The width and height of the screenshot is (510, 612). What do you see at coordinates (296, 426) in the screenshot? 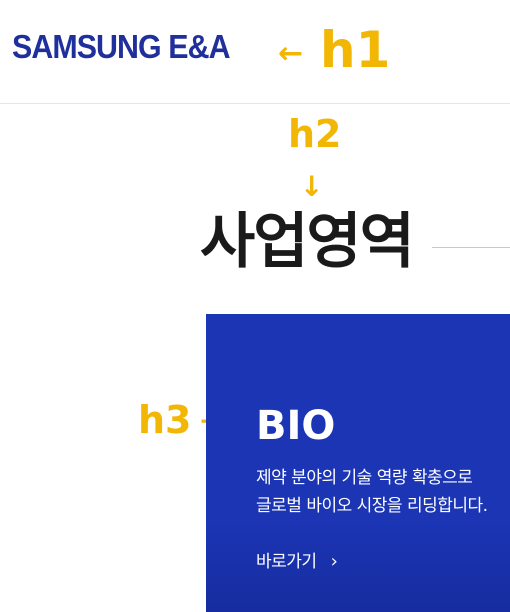
I see `bio-title: BIO` at bounding box center [296, 426].